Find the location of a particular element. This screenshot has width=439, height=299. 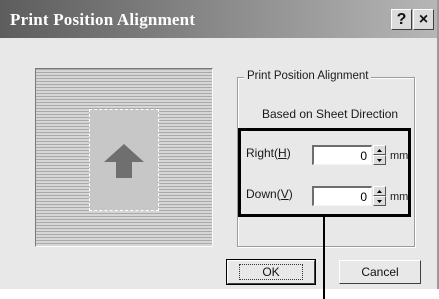

close-icon: × is located at coordinates (423, 19).